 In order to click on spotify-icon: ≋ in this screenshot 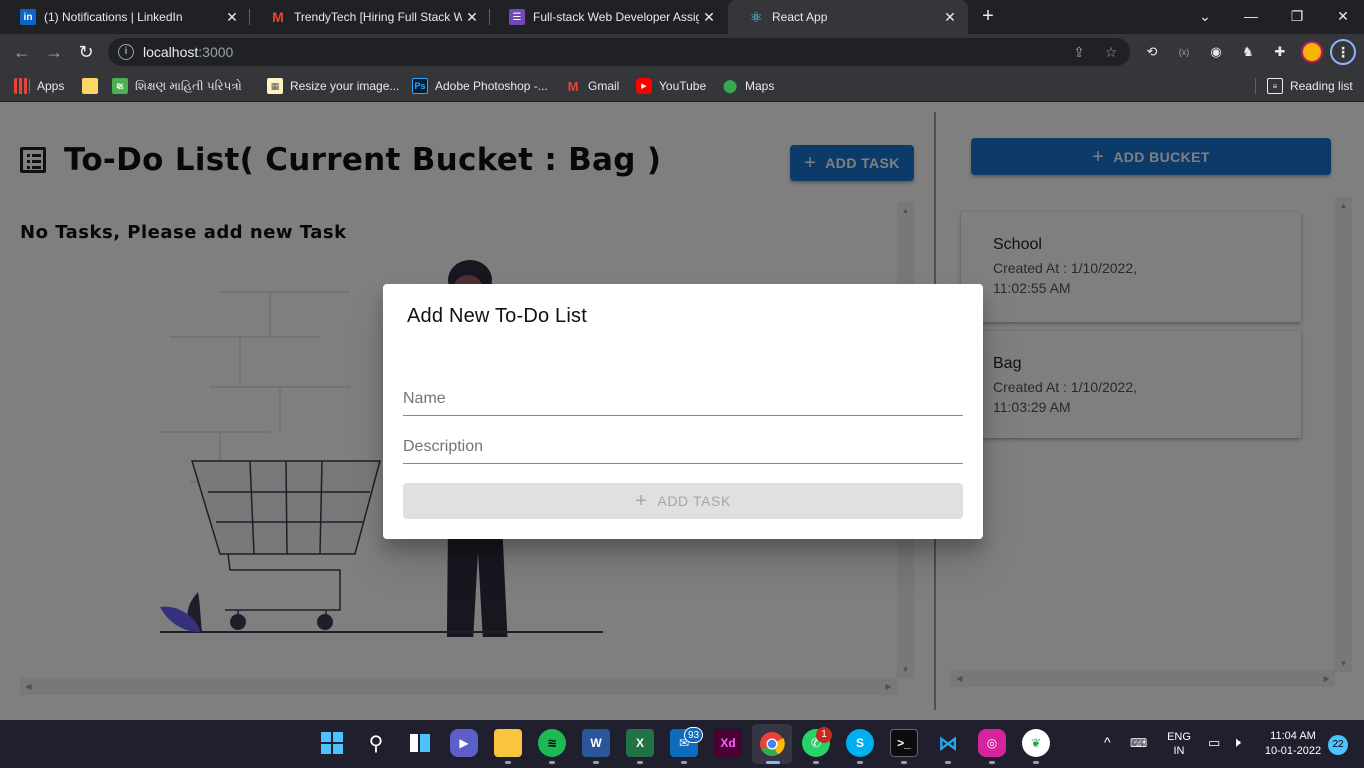, I will do `click(552, 743)`.